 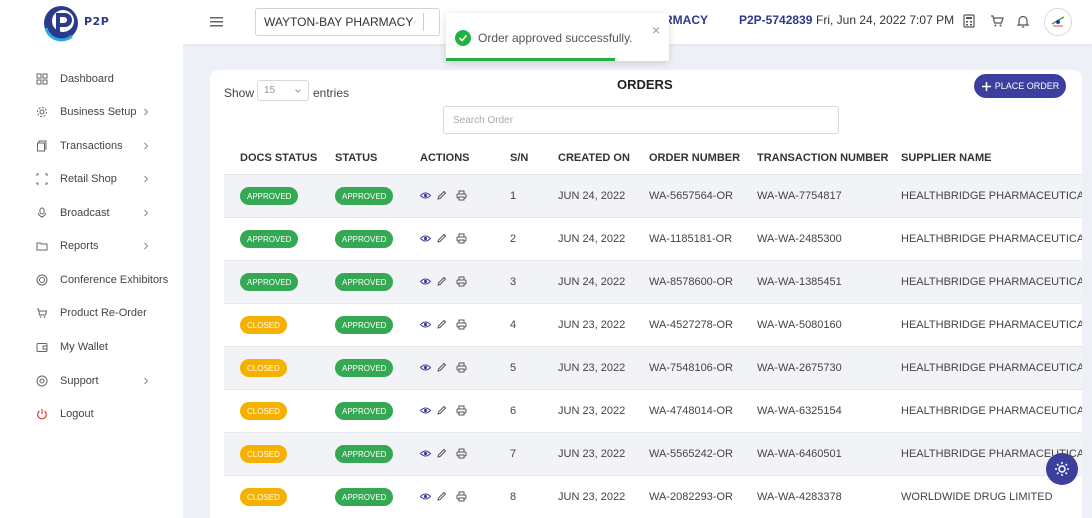 I want to click on entries-label: entries, so click(x=331, y=93).